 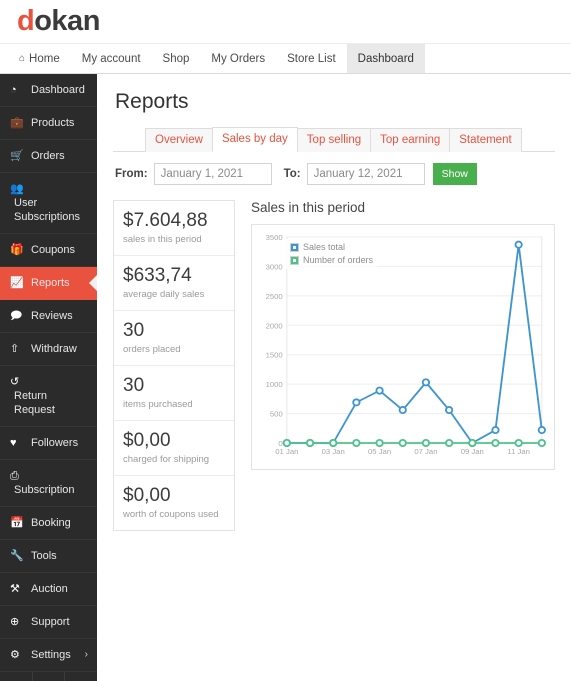 I want to click on svg-text: 2000, so click(x=274, y=325).